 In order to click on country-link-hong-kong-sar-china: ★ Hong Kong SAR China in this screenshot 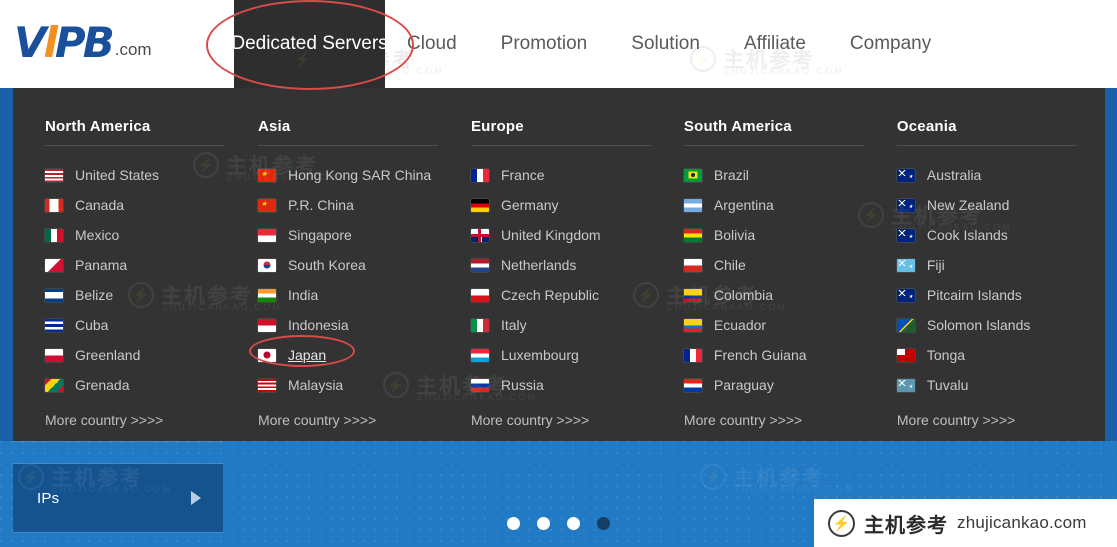, I will do `click(364, 175)`.